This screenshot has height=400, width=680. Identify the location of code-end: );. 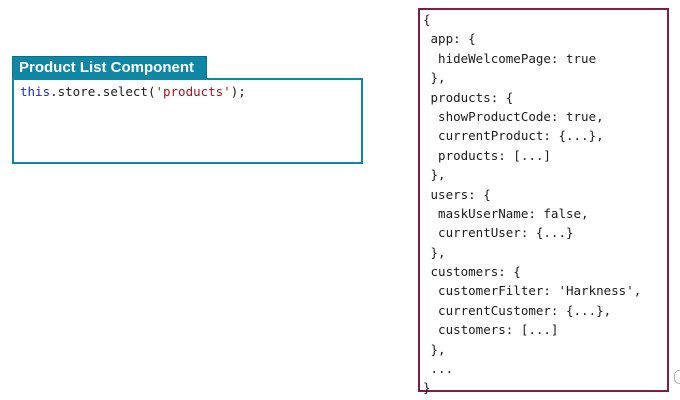
(238, 91).